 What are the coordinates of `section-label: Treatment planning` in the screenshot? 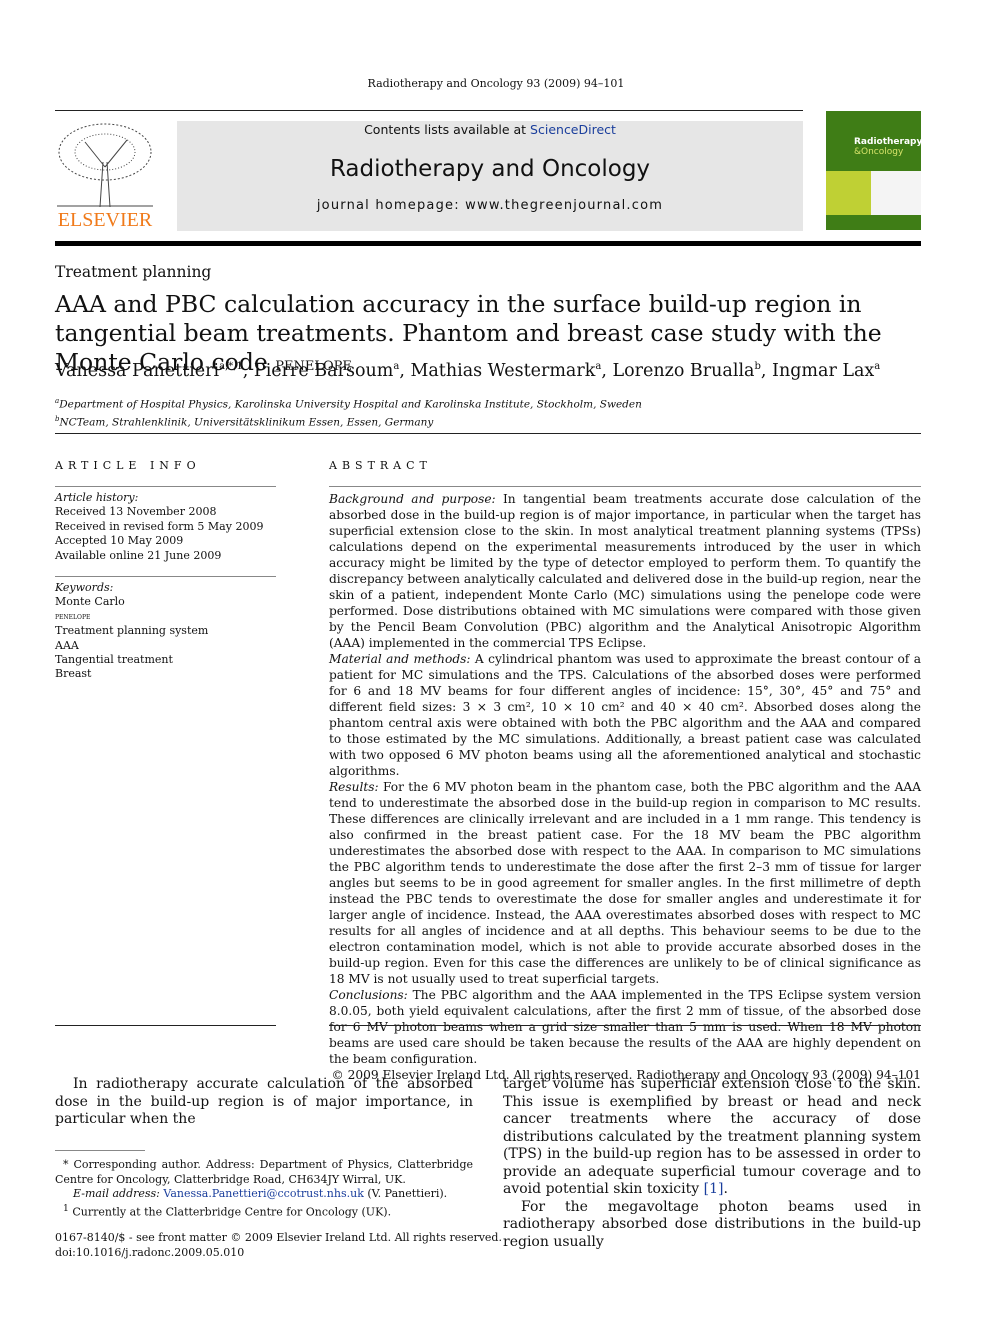 It's located at (133, 272).